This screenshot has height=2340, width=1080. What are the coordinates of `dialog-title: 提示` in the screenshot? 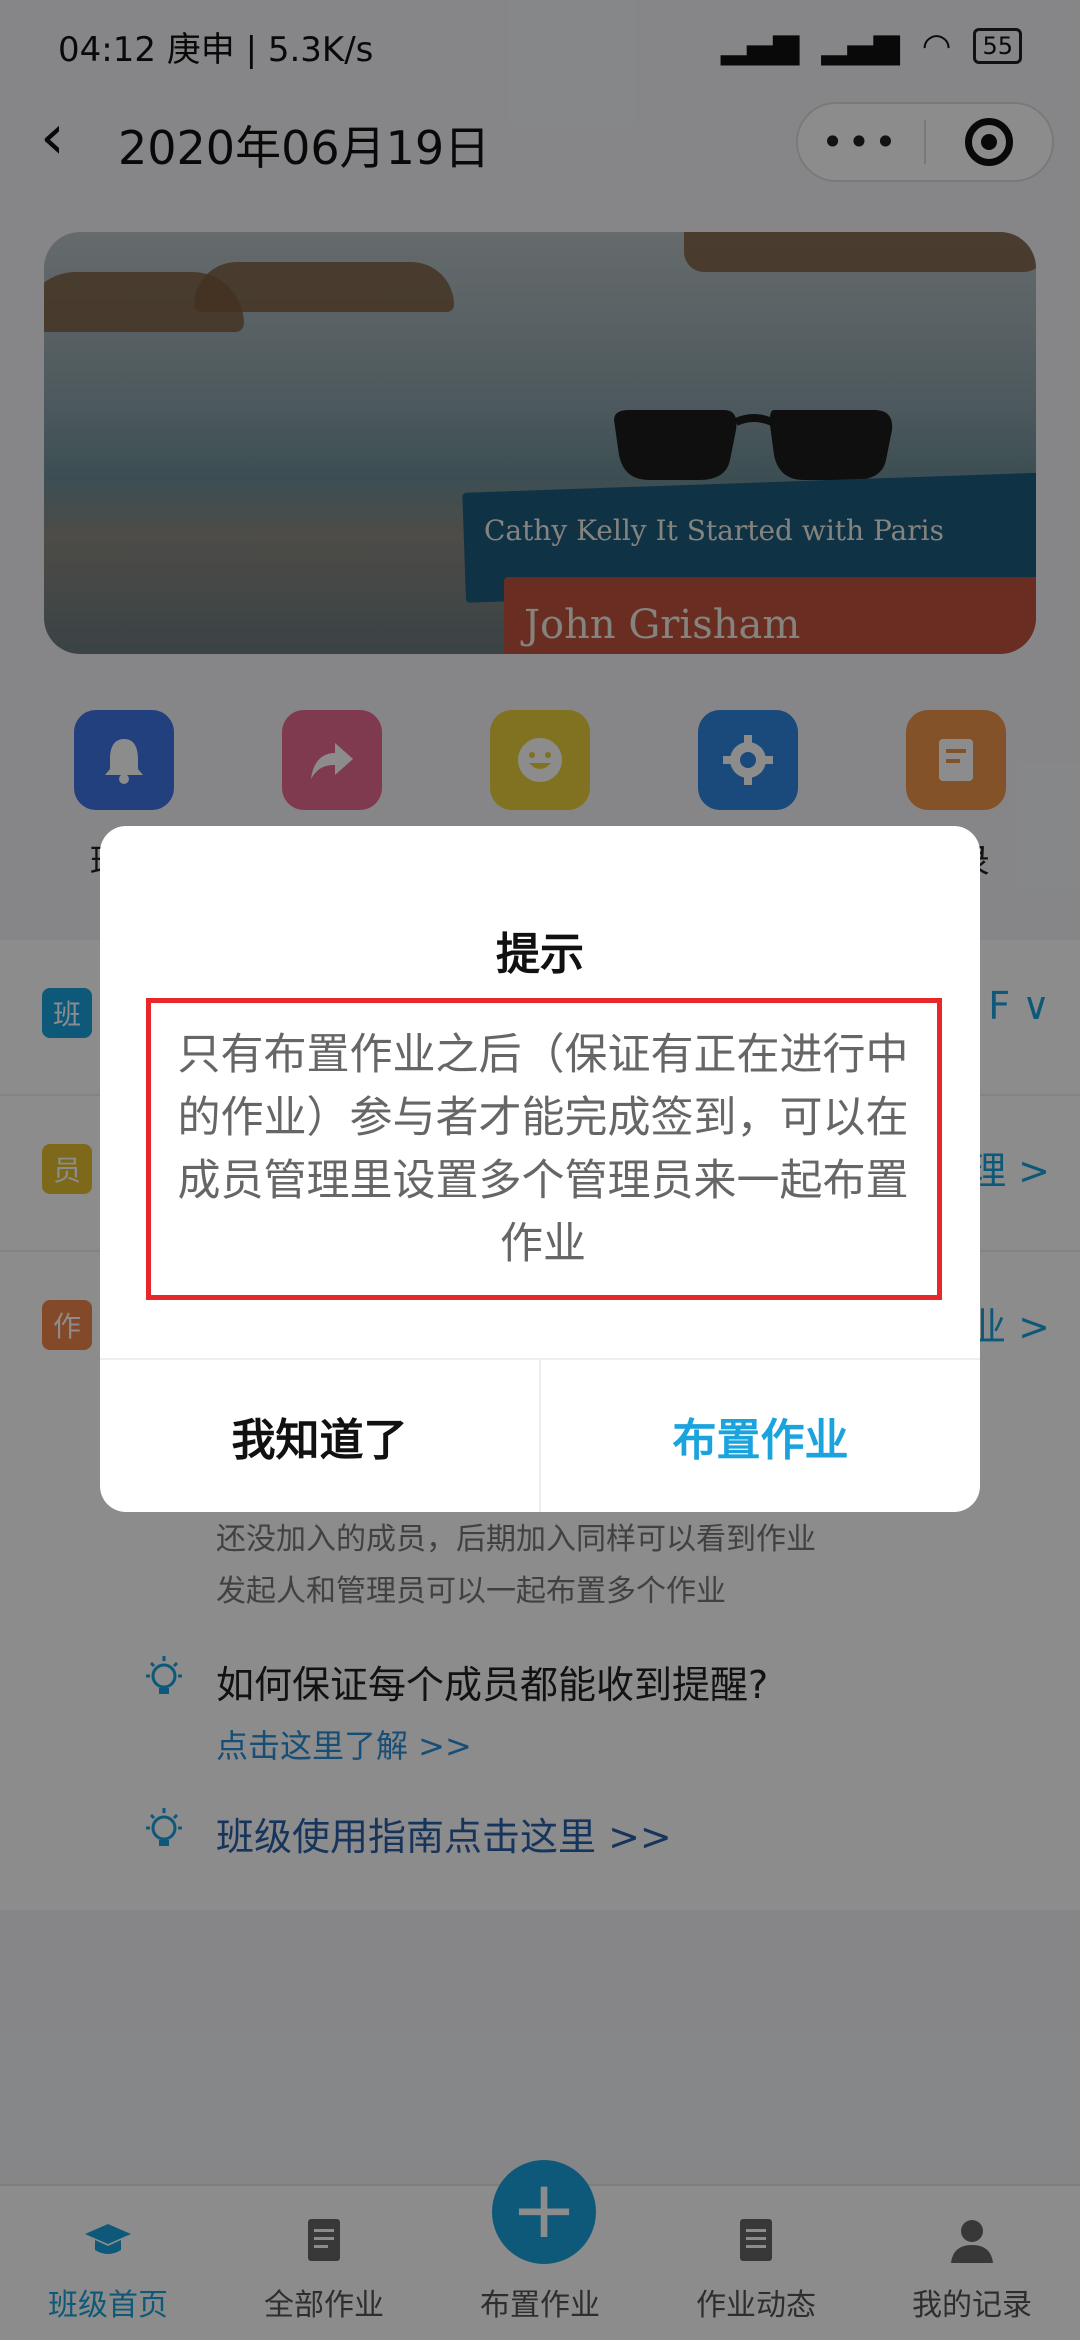 It's located at (540, 954).